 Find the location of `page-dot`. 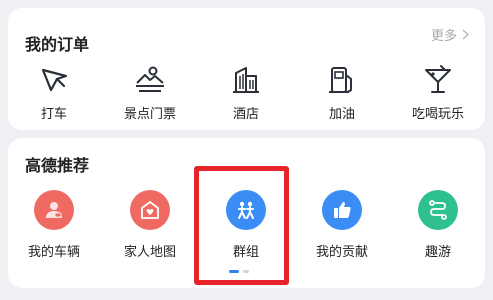

page-dot is located at coordinates (246, 271).